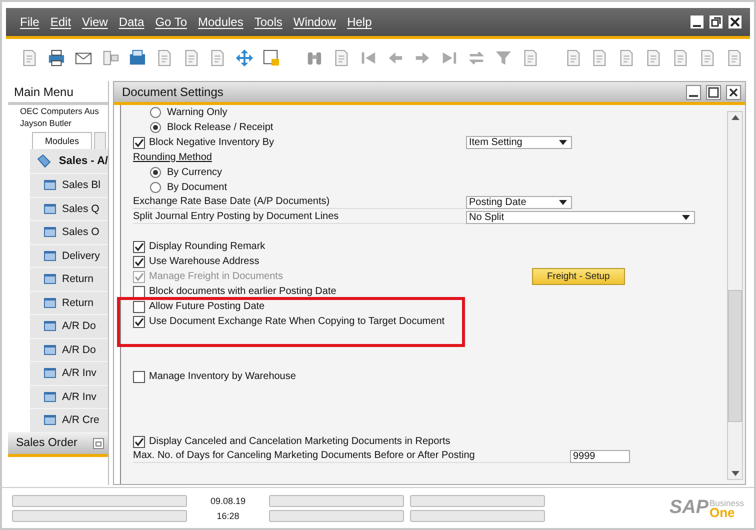 Image resolution: width=756 pixels, height=530 pixels. I want to click on menu-item: Go To, so click(171, 22).